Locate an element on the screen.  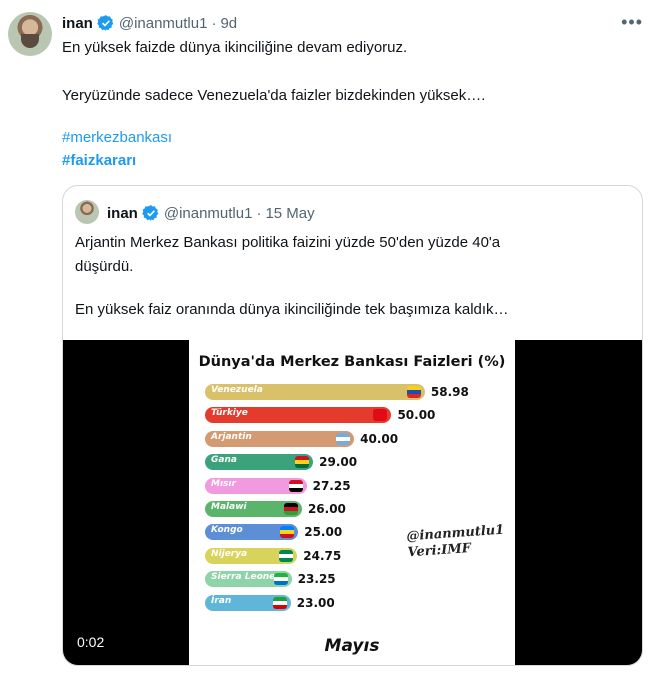
chart-bar-label: Nijerya is located at coordinates (229, 553).